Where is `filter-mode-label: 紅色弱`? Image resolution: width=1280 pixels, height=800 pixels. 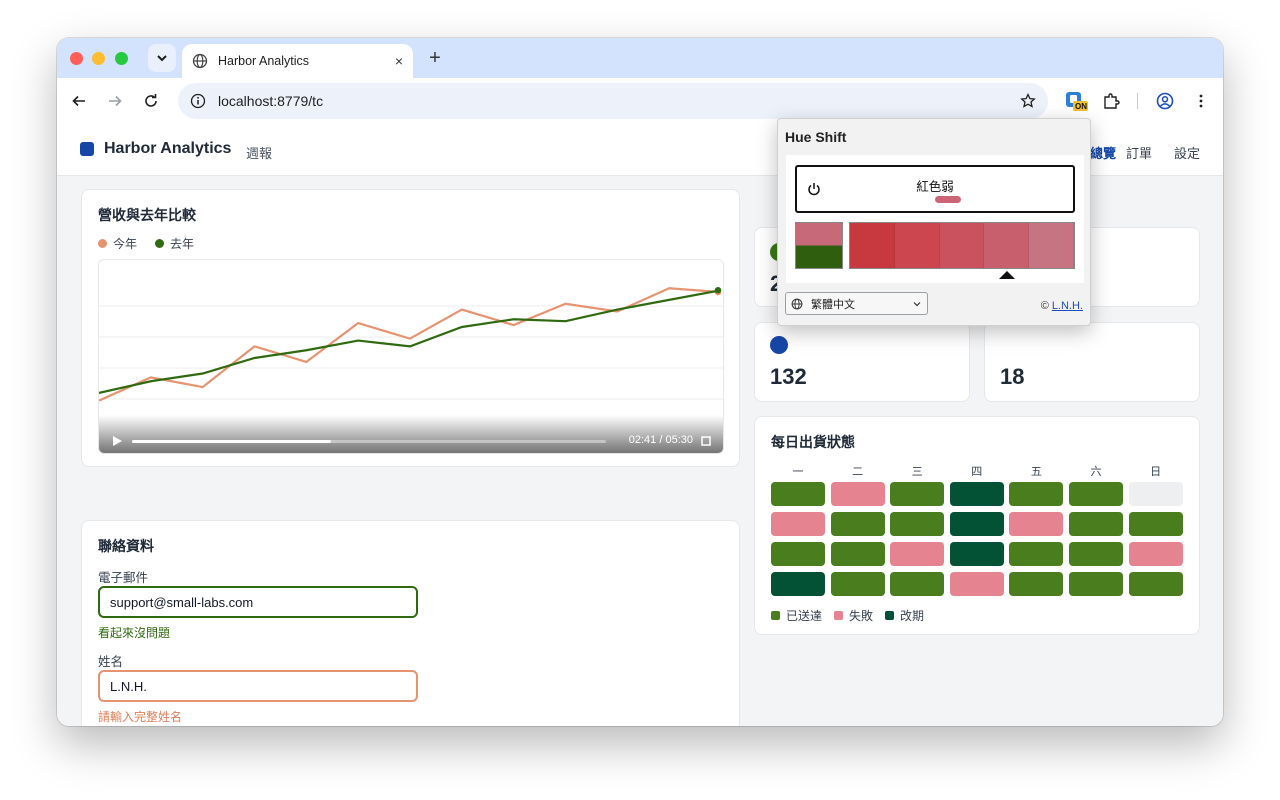
filter-mode-label: 紅色弱 is located at coordinates (935, 187).